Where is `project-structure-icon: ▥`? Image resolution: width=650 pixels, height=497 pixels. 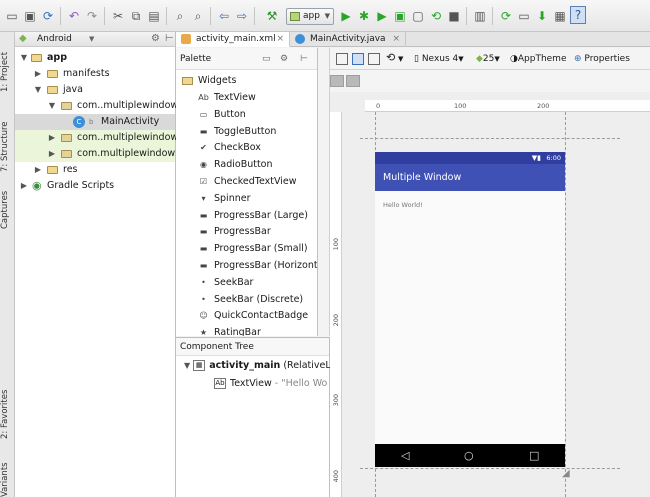 project-structure-icon: ▥ is located at coordinates (480, 16).